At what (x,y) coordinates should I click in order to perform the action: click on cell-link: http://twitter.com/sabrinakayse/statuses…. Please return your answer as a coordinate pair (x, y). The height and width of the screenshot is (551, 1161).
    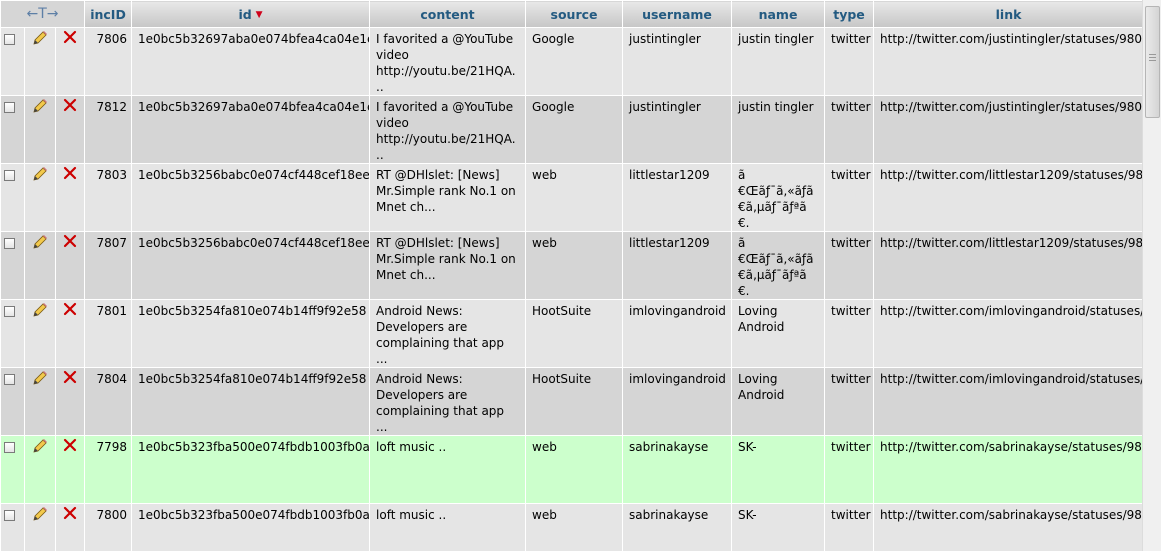
    Looking at the image, I should click on (1008, 469).